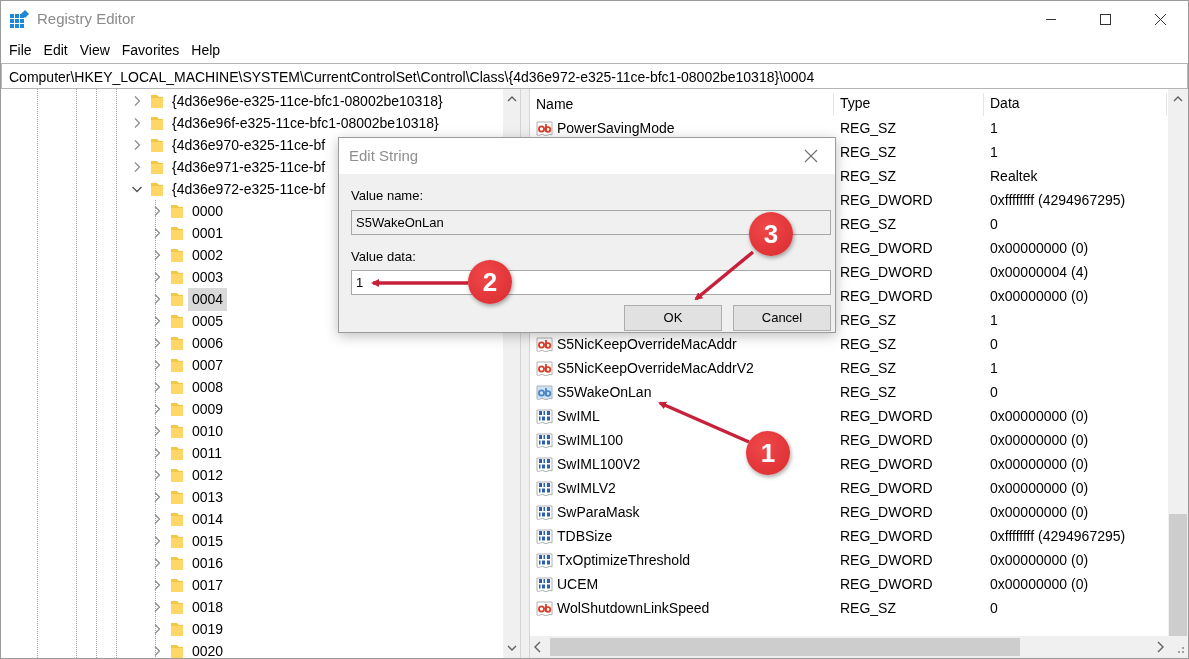  I want to click on value-name: UCEM, so click(578, 584).